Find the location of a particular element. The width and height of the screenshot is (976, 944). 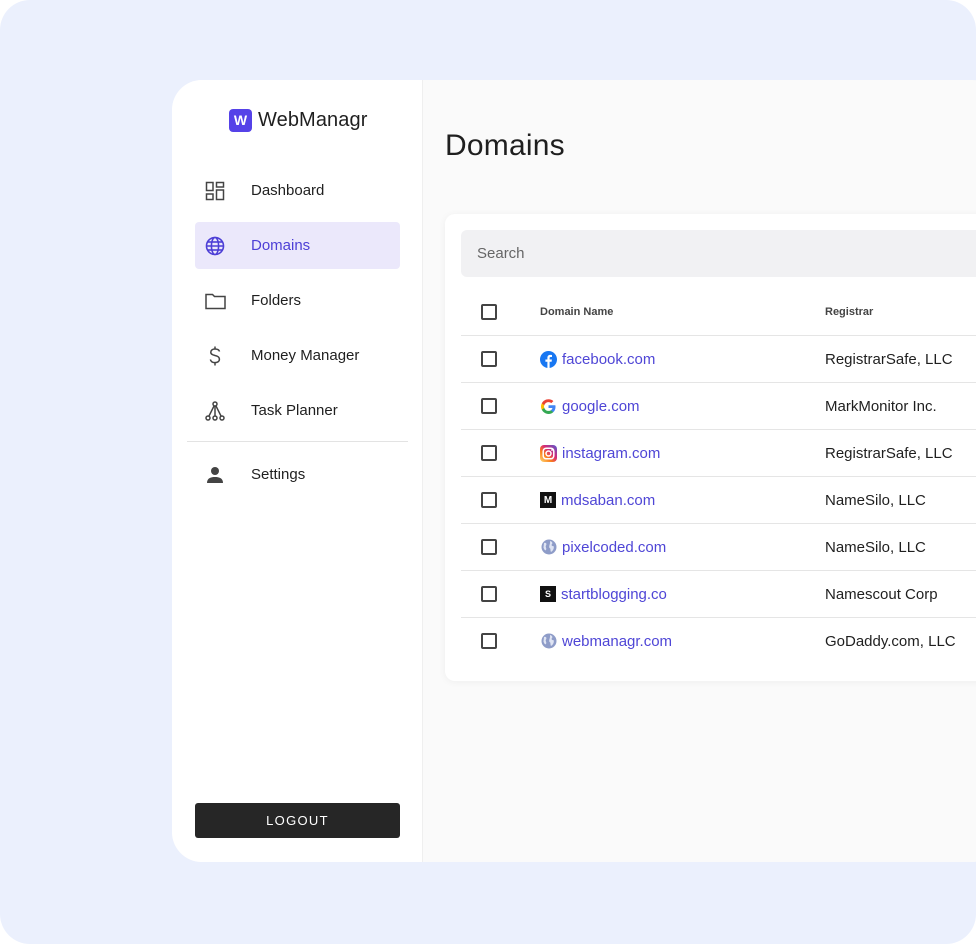

domain-link: webmanagr.com is located at coordinates (617, 641).